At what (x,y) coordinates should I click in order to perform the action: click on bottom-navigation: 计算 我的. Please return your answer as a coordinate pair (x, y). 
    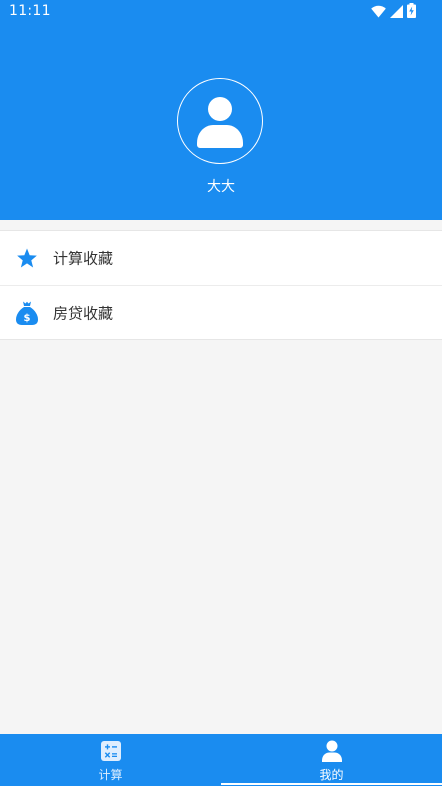
    Looking at the image, I should click on (221, 760).